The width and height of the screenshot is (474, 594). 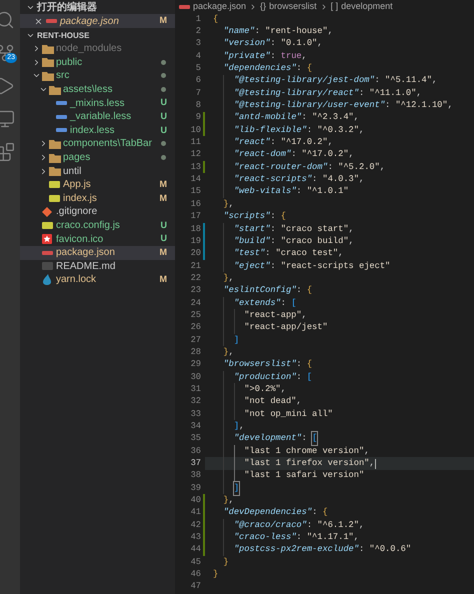 I want to click on folder-row: node_modules, so click(x=97, y=49).